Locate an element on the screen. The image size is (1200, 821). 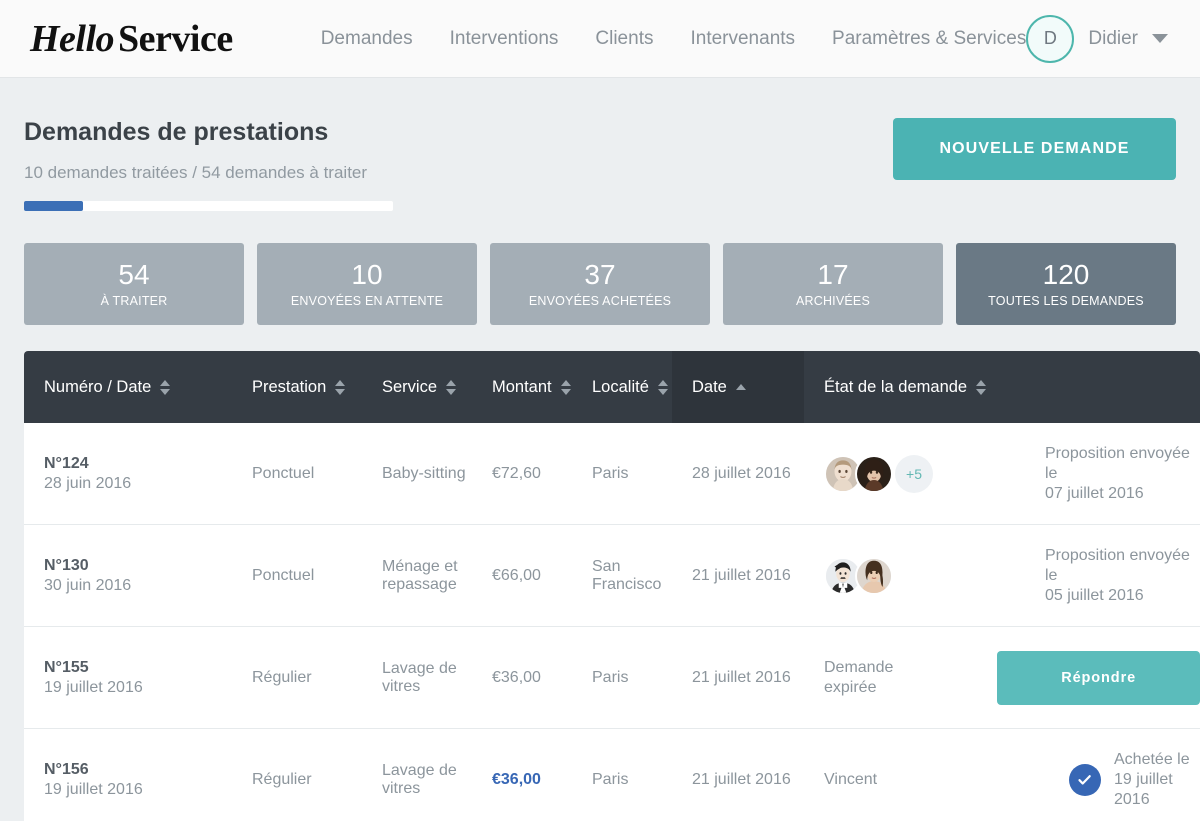
column-header-numero-date: Numéro / Date is located at coordinates (128, 387).